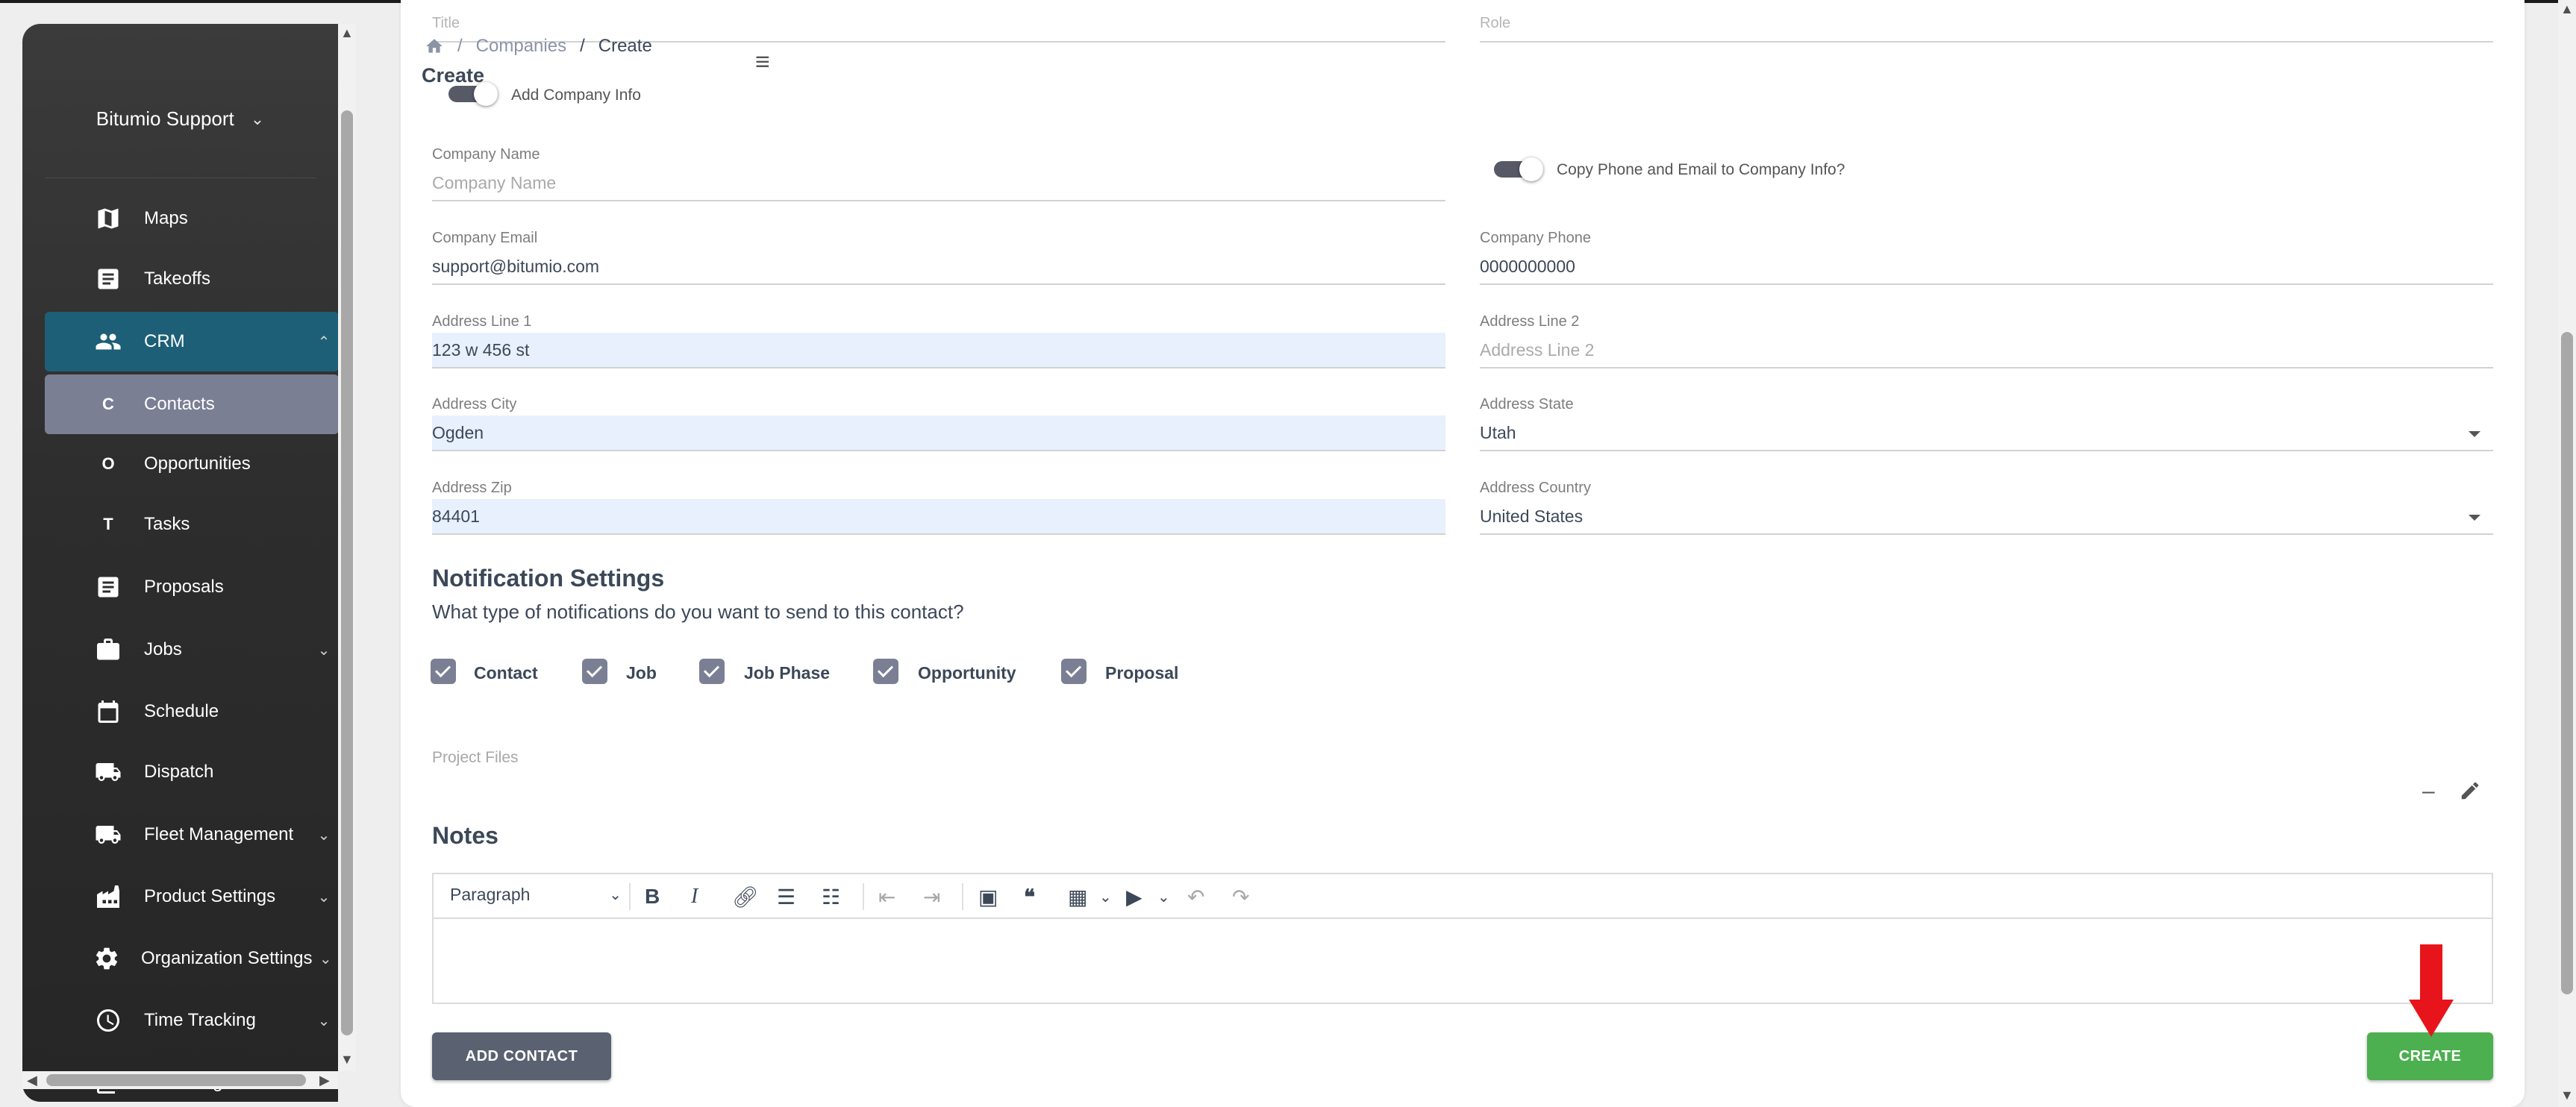 Image resolution: width=2576 pixels, height=1107 pixels. I want to click on job-notification-checkbox, so click(594, 671).